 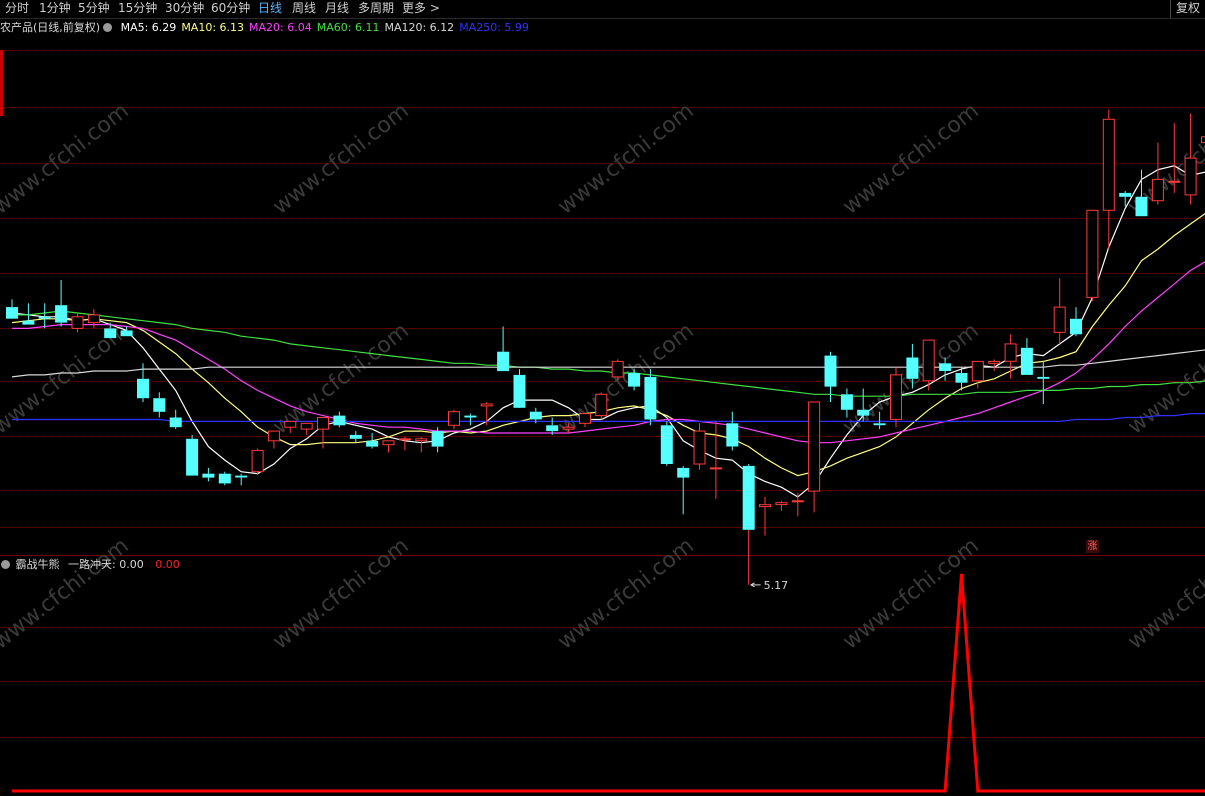 I want to click on period-tab-3: 15分钟, so click(x=137, y=8).